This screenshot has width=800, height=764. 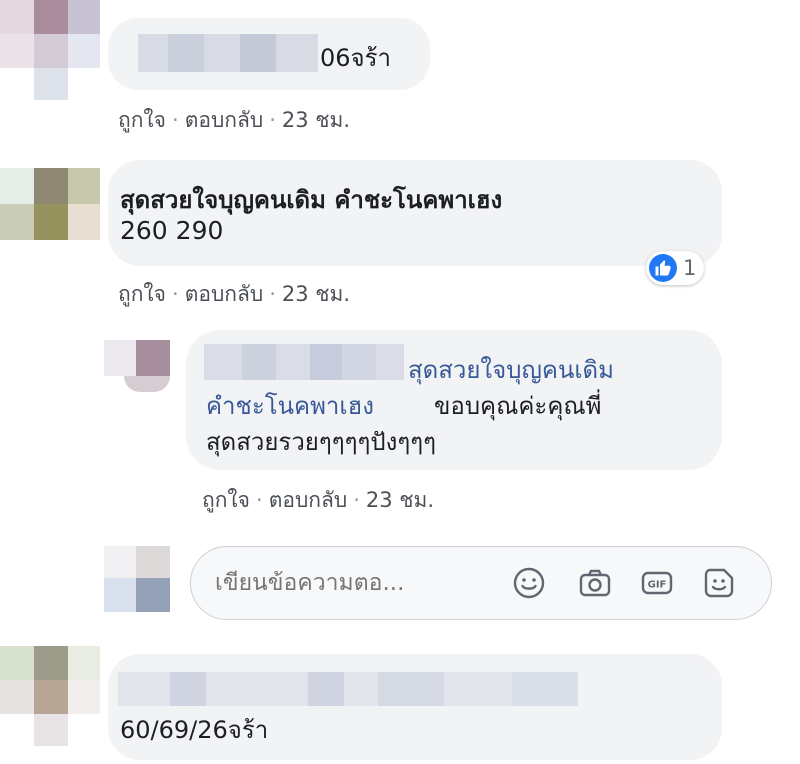 I want to click on comment-text: ขอบคุณค่ะคุณพี่, so click(x=518, y=406).